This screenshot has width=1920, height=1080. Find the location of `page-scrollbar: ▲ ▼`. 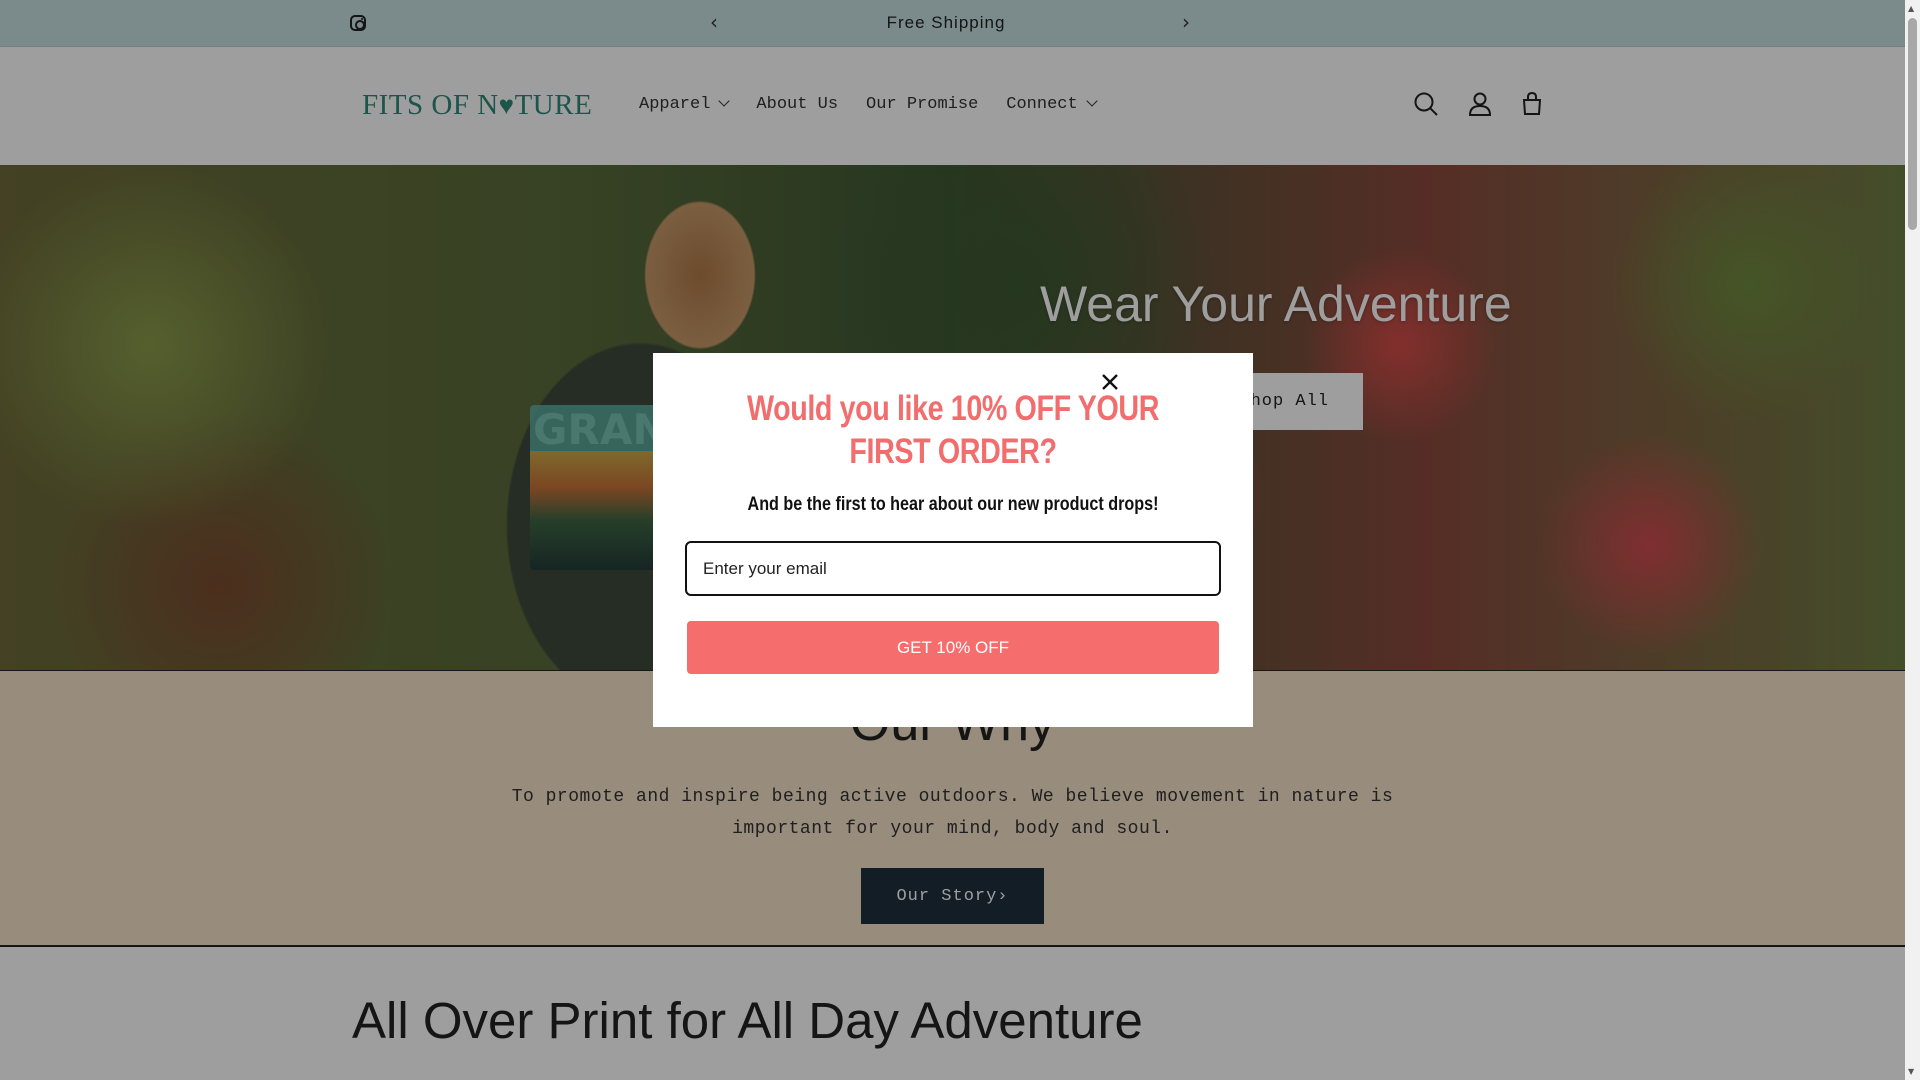

page-scrollbar: ▲ ▼ is located at coordinates (1912, 540).